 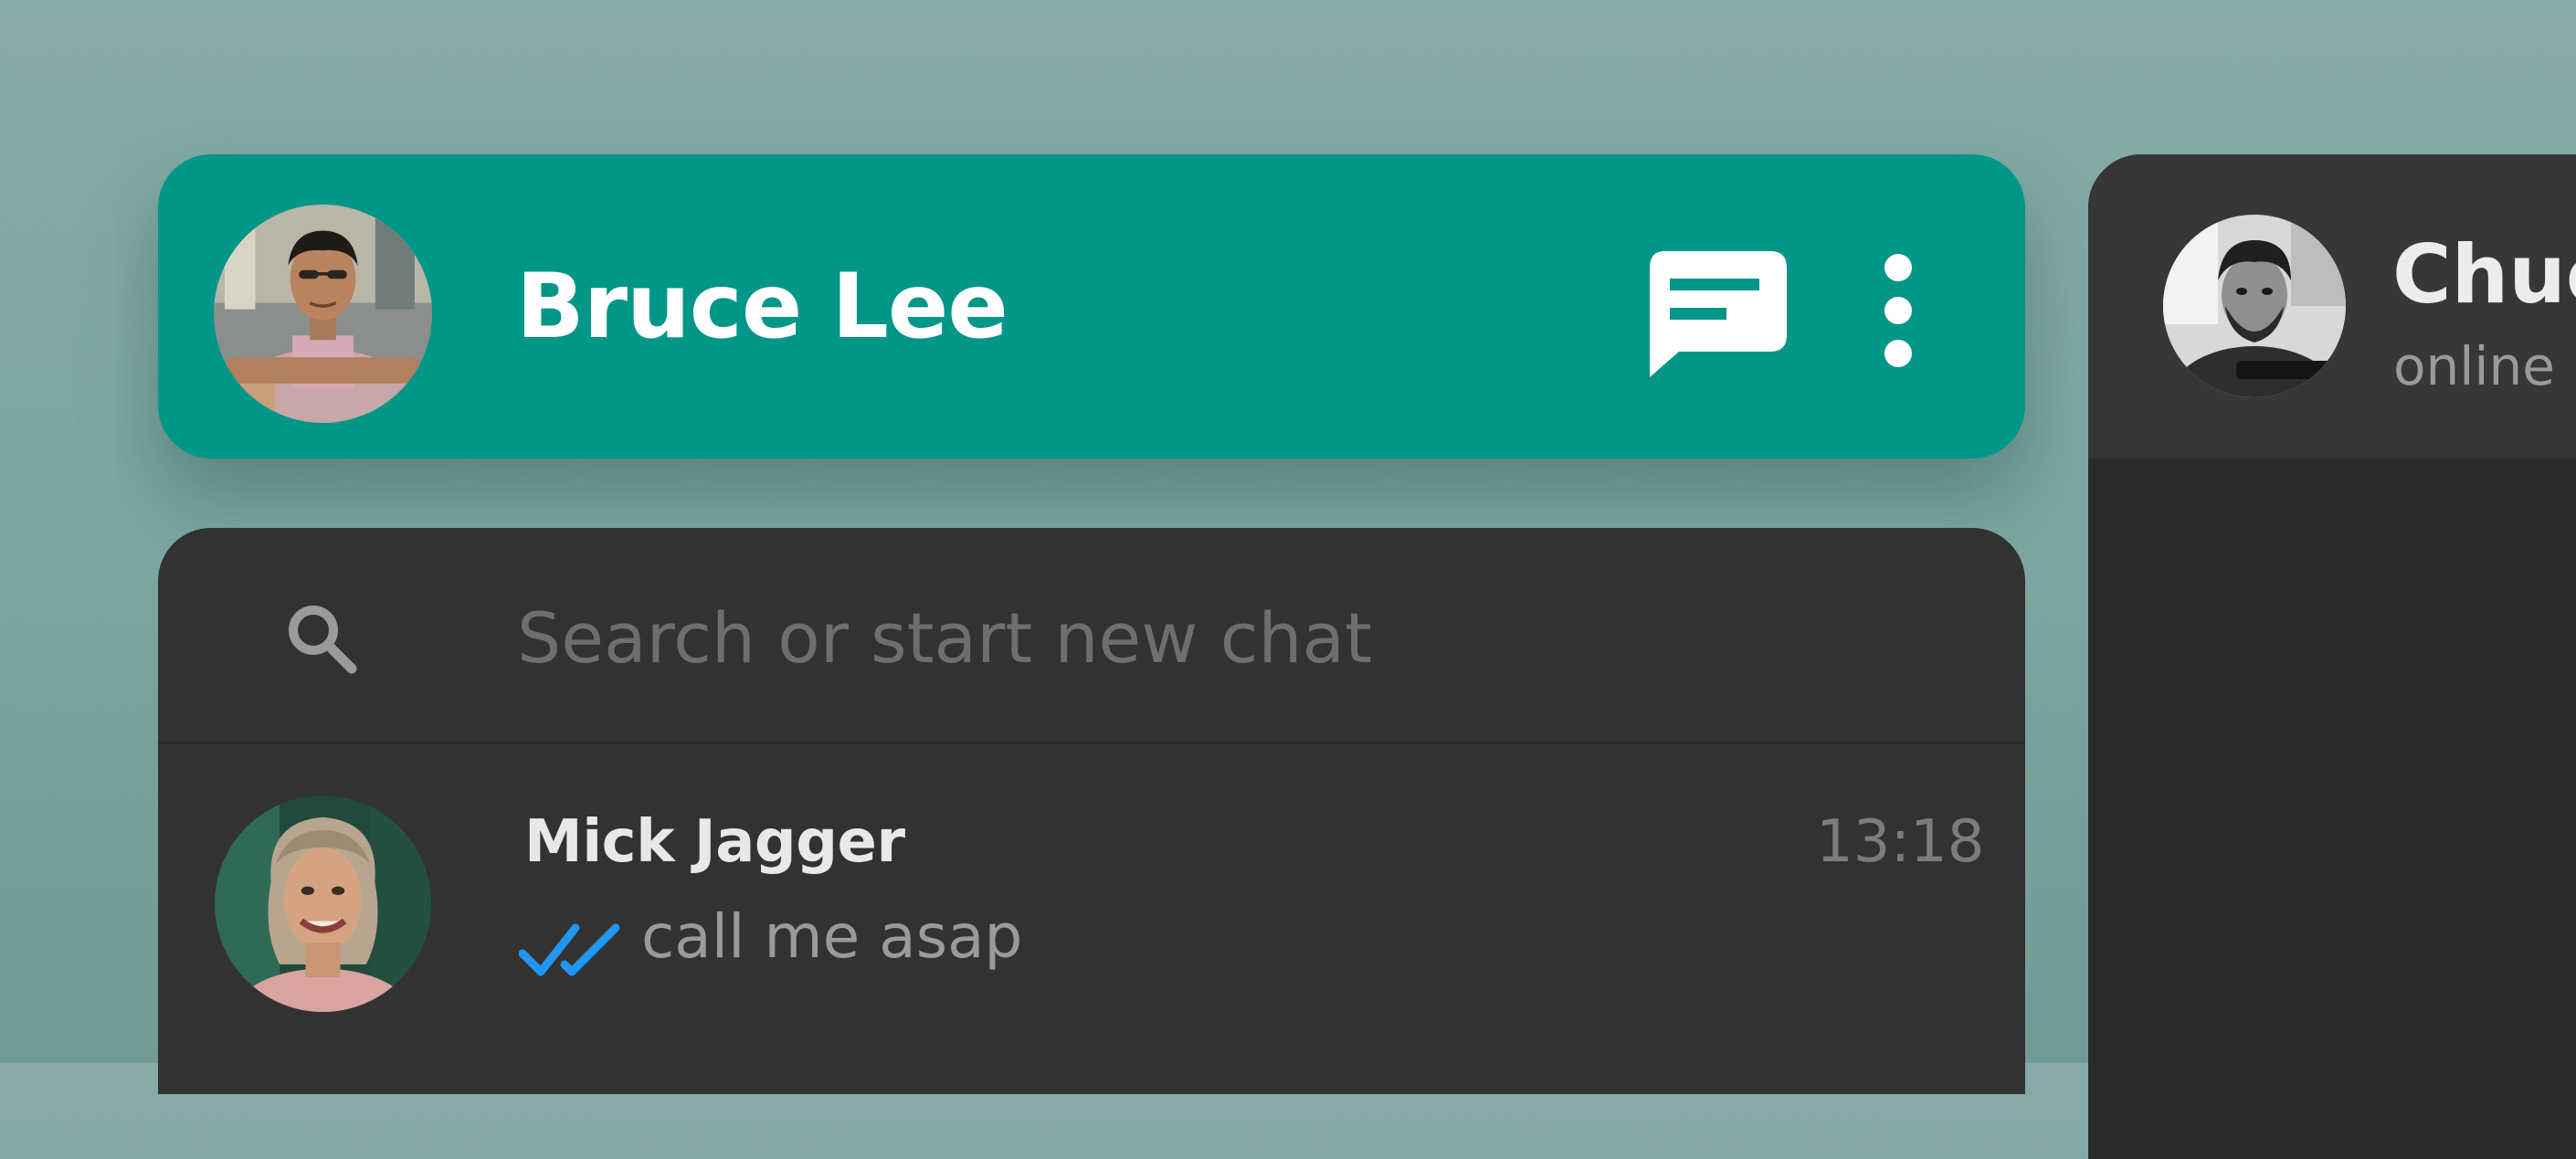 I want to click on search-input, so click(x=1202, y=637).